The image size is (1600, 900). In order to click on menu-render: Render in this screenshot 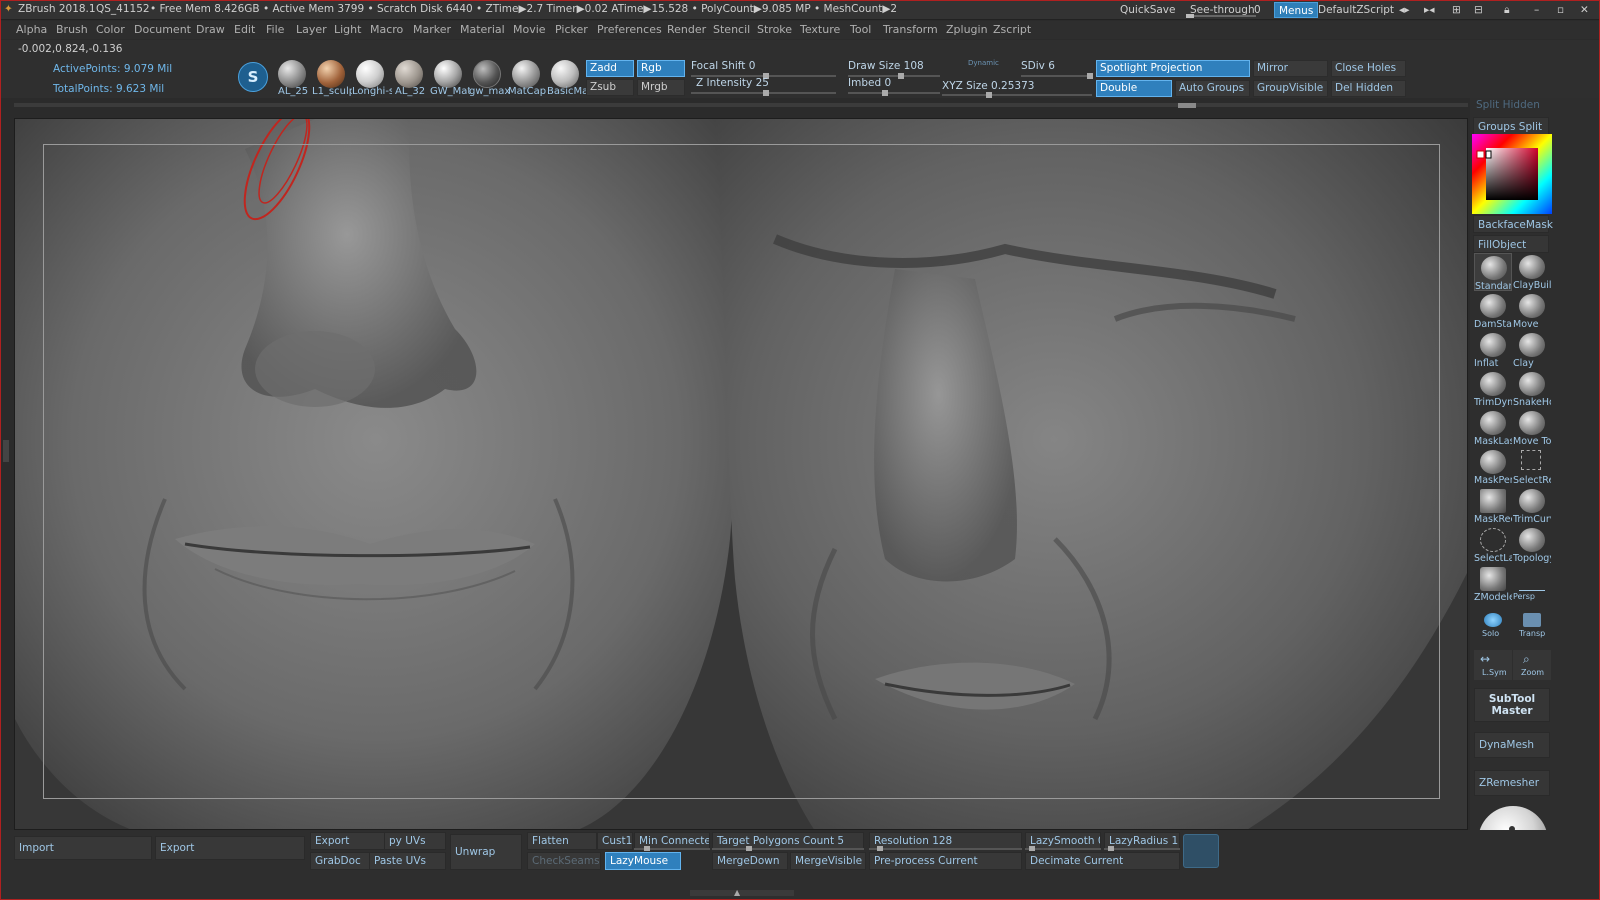, I will do `click(686, 29)`.